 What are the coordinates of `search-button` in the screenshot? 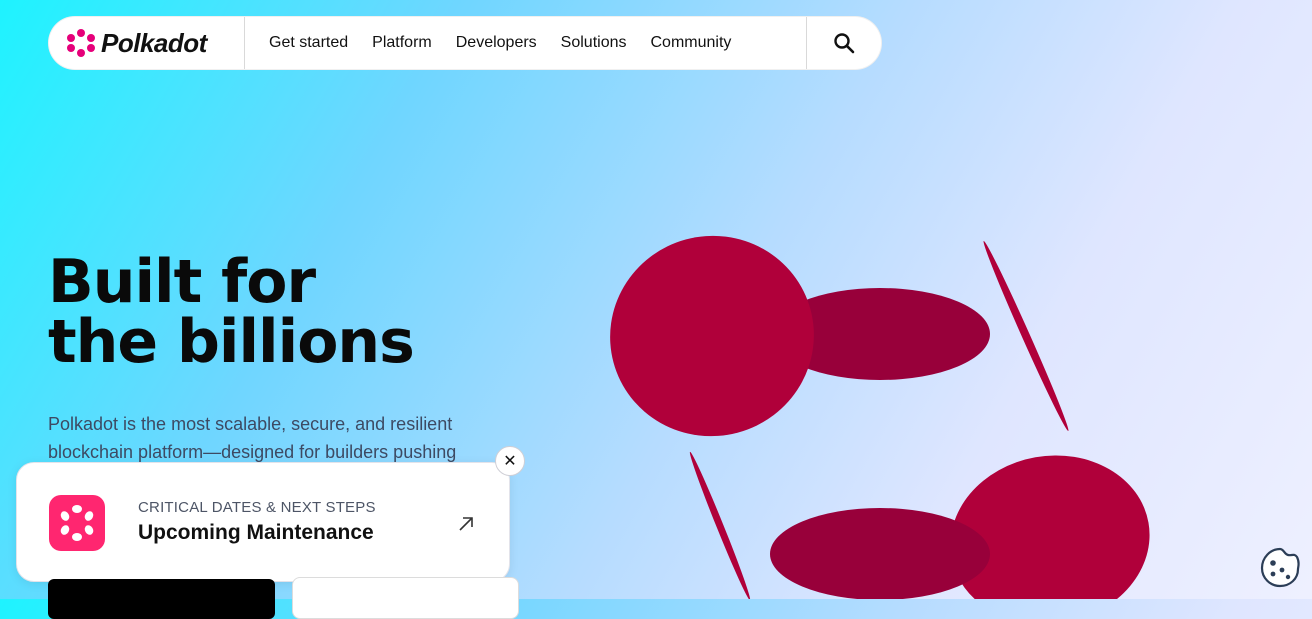 It's located at (844, 43).